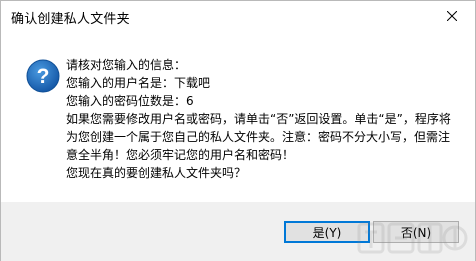 This screenshot has width=476, height=261. I want to click on message-line-2: 您输入的用户名是：下载吧, so click(138, 83).